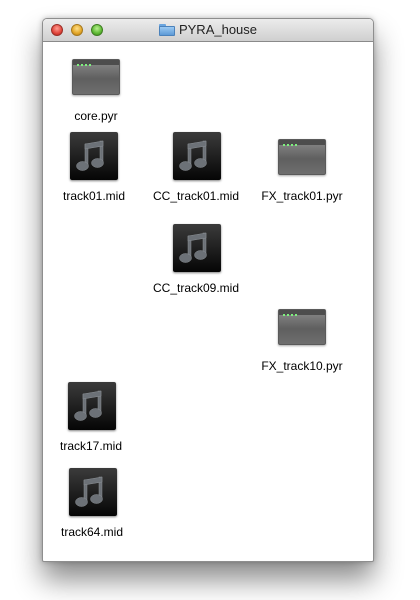 This screenshot has width=420, height=600. I want to click on file-item-cc-track01-mid: CC_track01.mid, so click(196, 169).